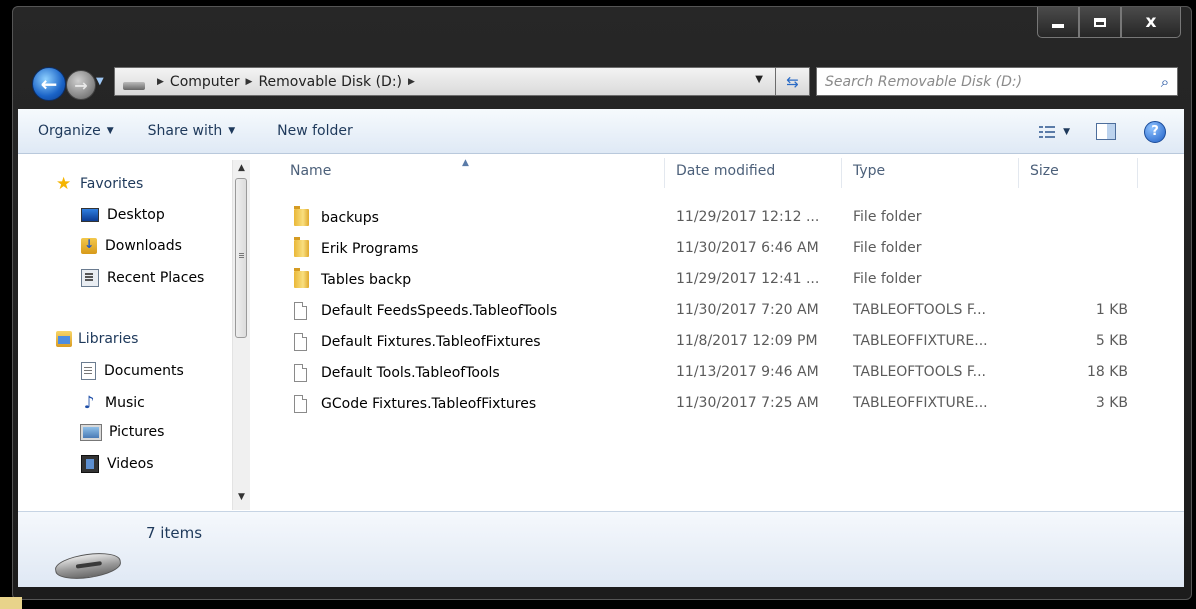 Image resolution: width=1196 pixels, height=609 pixels. I want to click on views-dropdown-icon: ▼, so click(1066, 132).